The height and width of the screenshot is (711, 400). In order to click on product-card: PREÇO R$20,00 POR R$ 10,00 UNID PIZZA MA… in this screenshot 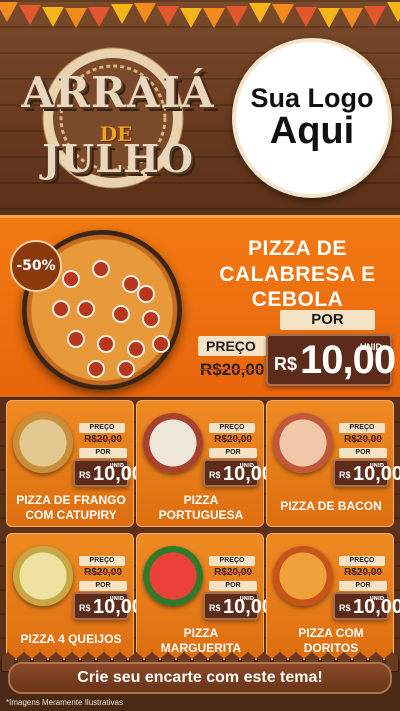, I will do `click(204, 596)`.